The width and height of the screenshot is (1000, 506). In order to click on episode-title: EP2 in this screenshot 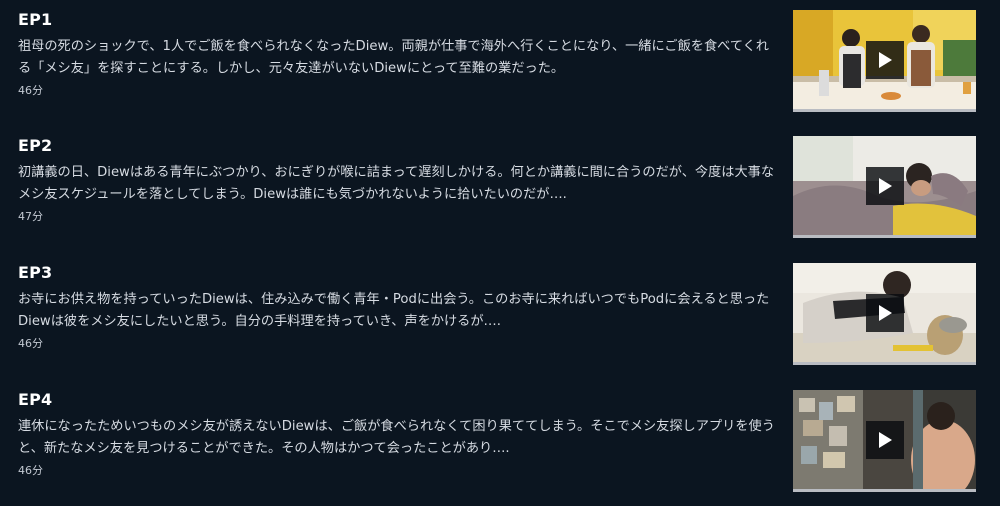, I will do `click(35, 145)`.